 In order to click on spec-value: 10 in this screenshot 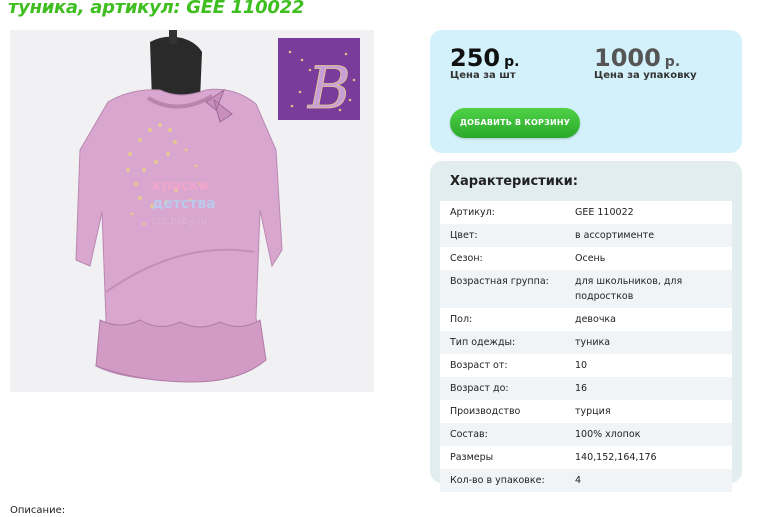, I will do `click(581, 365)`.